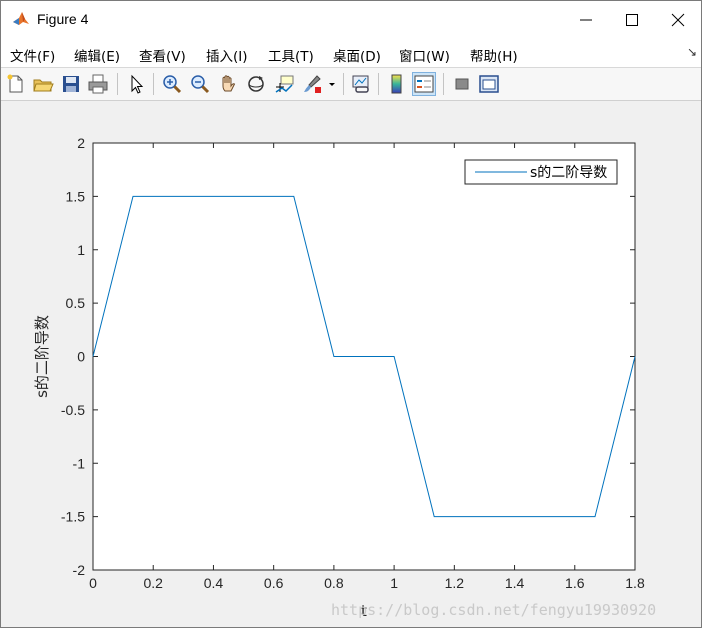 The width and height of the screenshot is (702, 628). I want to click on menu-file: 文件(F), so click(32, 55).